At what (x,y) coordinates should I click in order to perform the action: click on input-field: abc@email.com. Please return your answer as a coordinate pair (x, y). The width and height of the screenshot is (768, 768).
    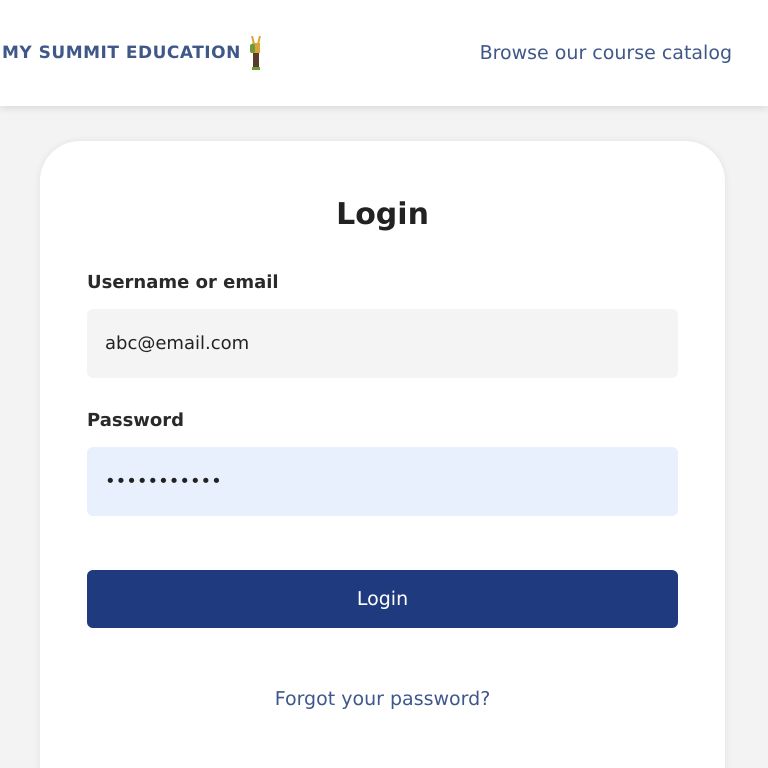
    Looking at the image, I should click on (382, 343).